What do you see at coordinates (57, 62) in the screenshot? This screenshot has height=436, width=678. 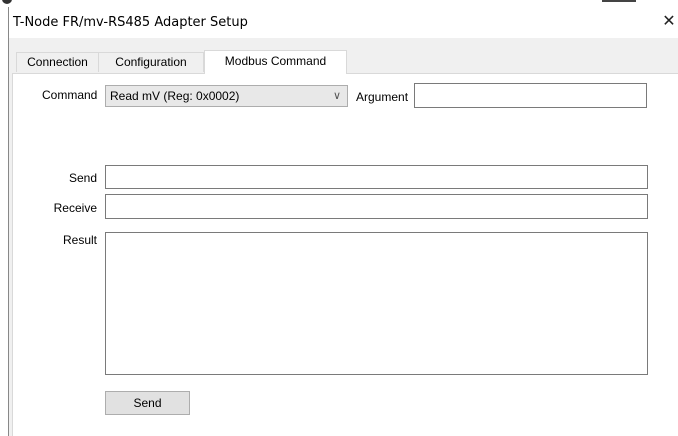 I see `tab-connection: Connection` at bounding box center [57, 62].